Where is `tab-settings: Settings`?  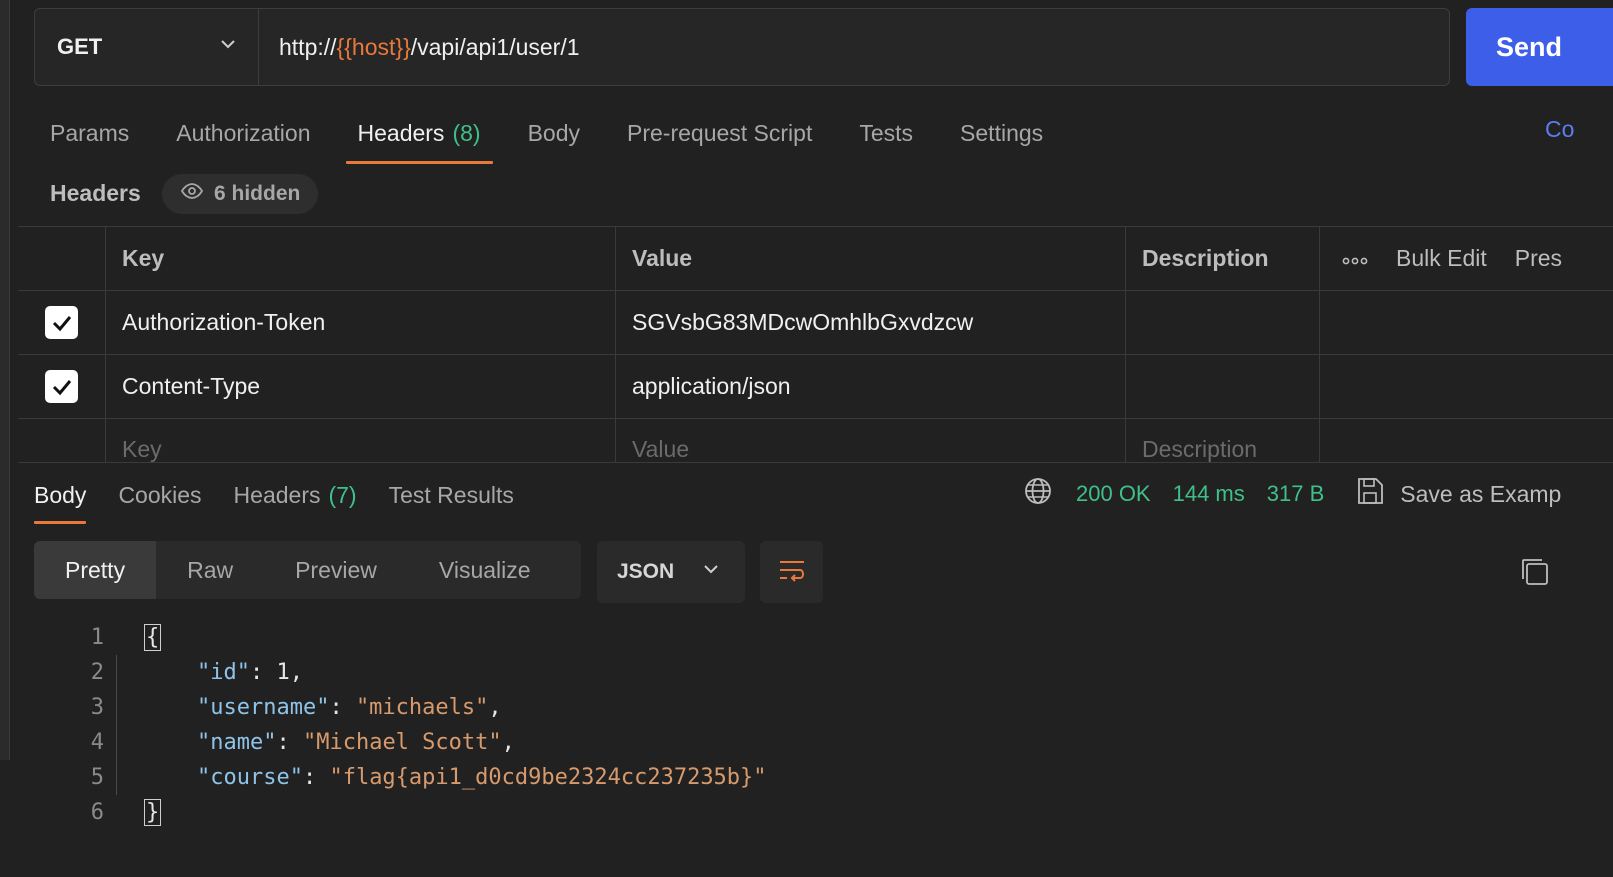
tab-settings: Settings is located at coordinates (1001, 133).